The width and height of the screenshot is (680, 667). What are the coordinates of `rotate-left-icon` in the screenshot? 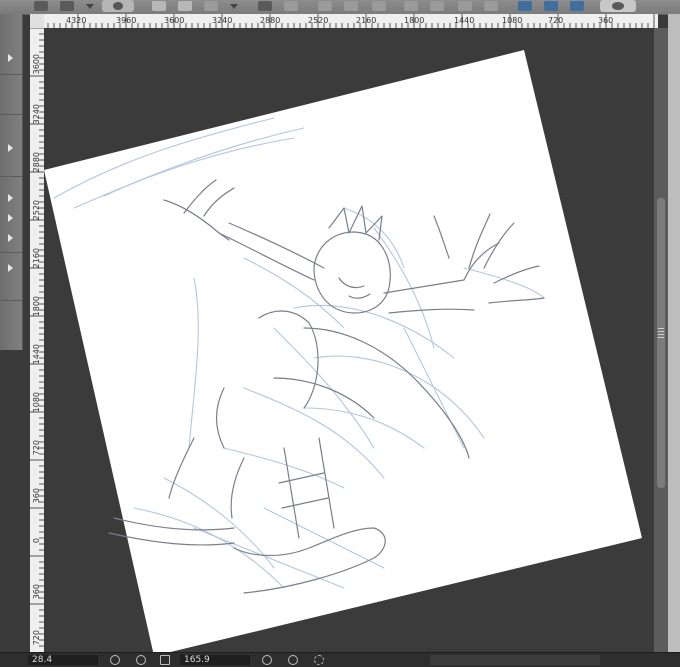 It's located at (267, 660).